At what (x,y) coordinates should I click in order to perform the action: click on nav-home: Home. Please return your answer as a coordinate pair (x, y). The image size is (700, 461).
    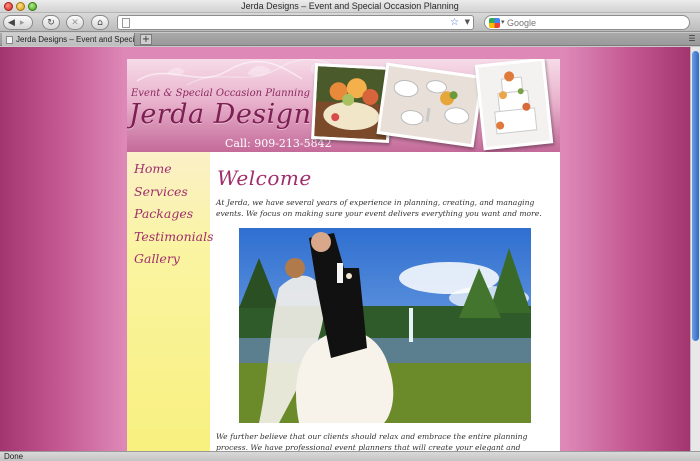
    Looking at the image, I should click on (172, 169).